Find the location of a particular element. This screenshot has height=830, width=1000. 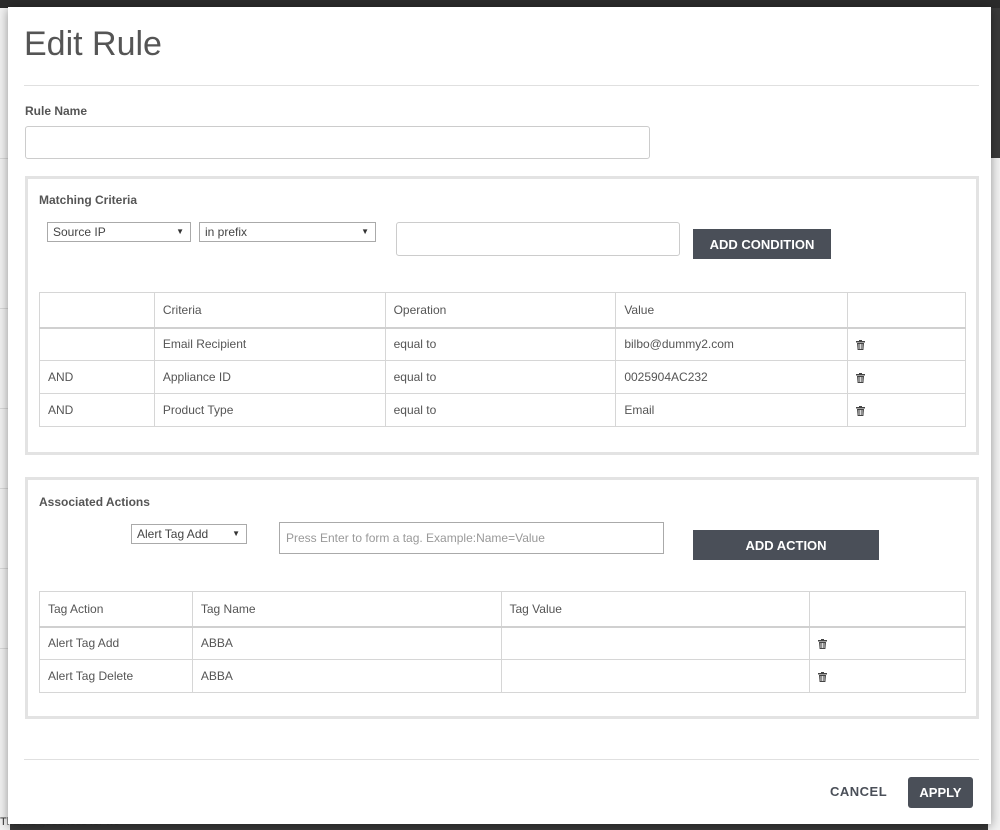

header-tag-value: Tag Value is located at coordinates (655, 609).